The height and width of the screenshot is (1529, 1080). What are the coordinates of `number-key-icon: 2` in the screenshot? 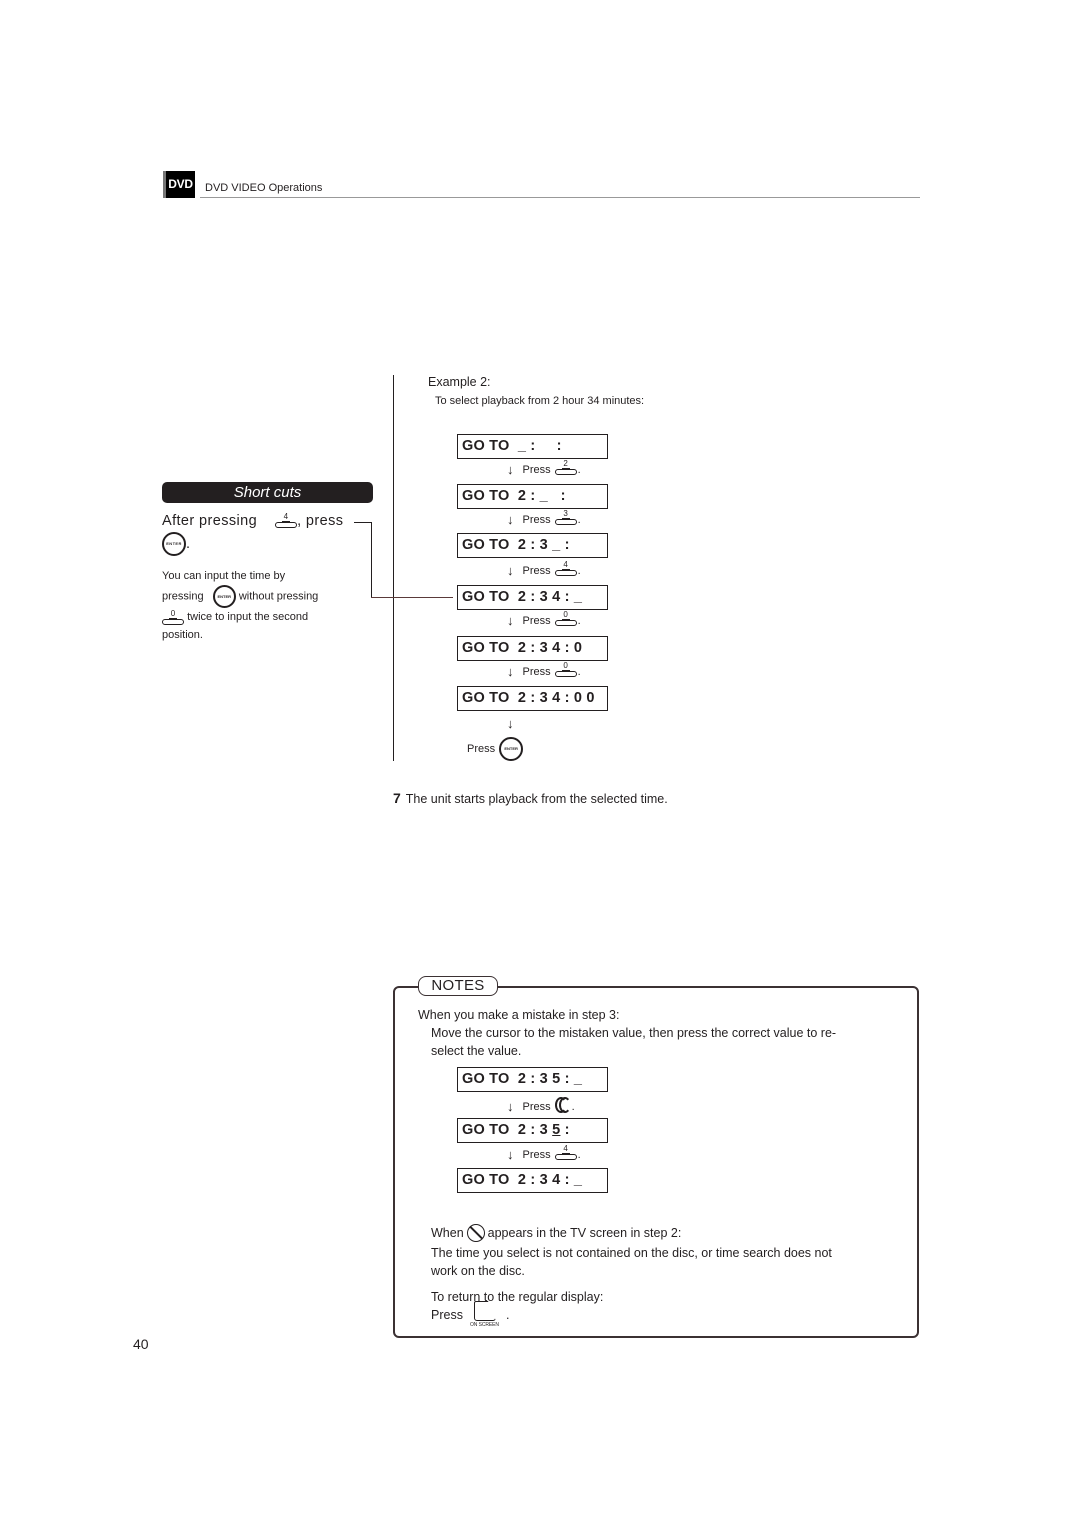 It's located at (565, 468).